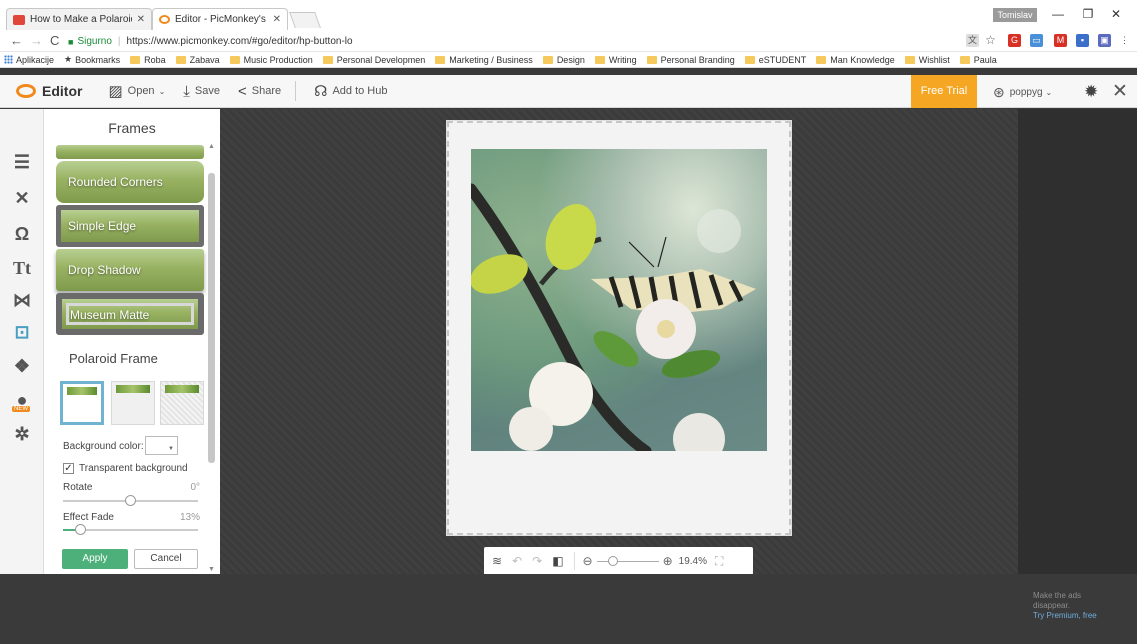 Image resolution: width=1137 pixels, height=644 pixels. What do you see at coordinates (305, 20) in the screenshot?
I see `new-tab-button` at bounding box center [305, 20].